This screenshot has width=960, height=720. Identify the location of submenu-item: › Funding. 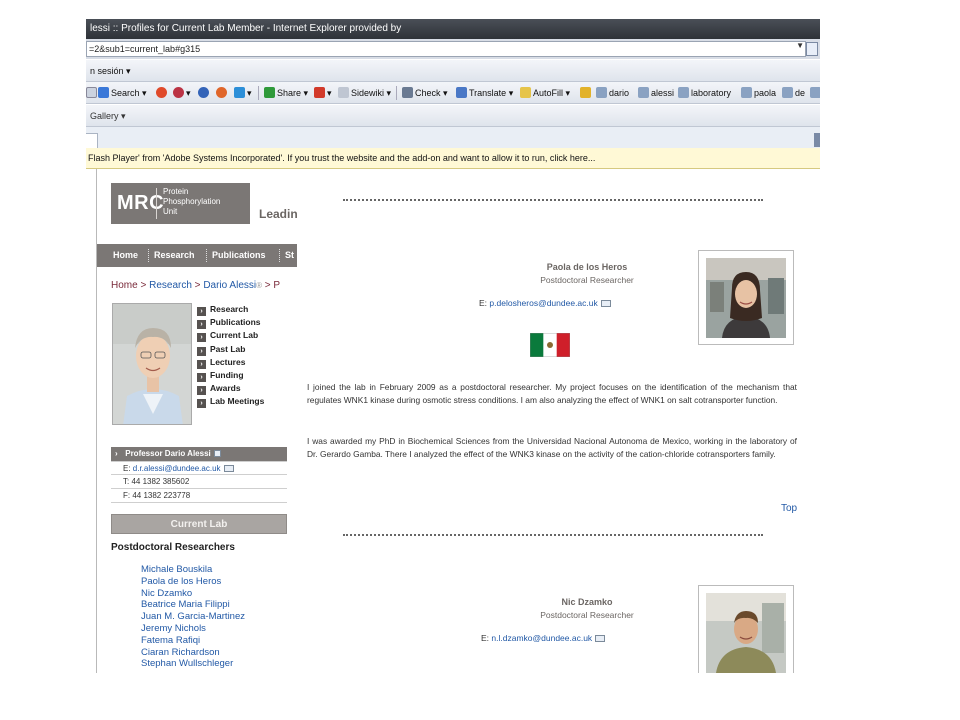
(230, 376).